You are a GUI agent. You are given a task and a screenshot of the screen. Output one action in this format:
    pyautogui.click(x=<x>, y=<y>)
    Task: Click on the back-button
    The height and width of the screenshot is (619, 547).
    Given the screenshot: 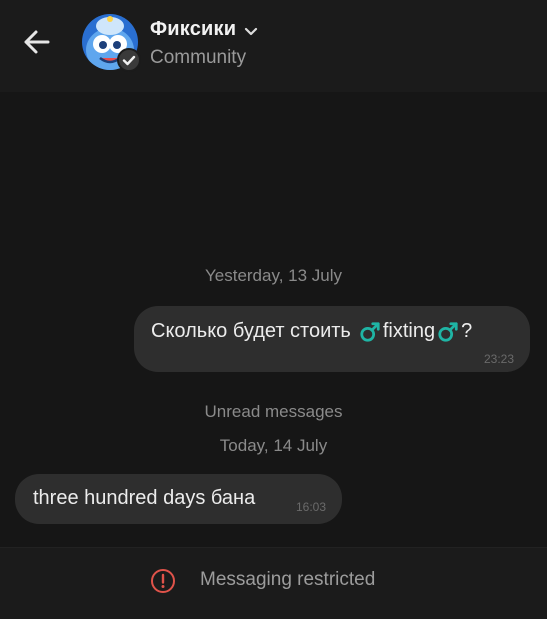 What is the action you would take?
    pyautogui.click(x=38, y=42)
    